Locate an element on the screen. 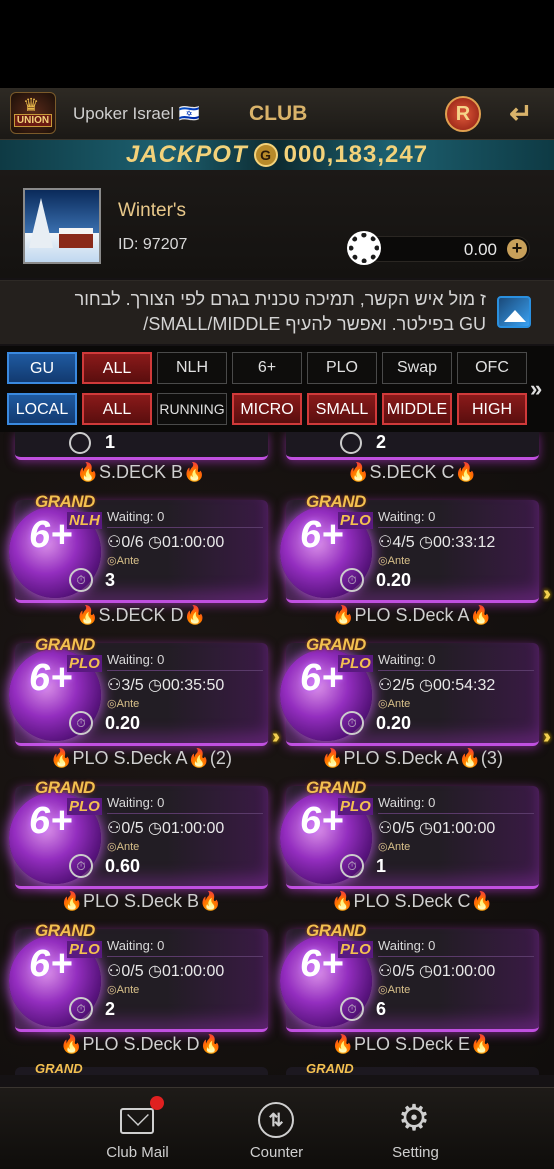 This screenshot has height=1169, width=554. filter-six-plus: 6+ is located at coordinates (267, 368).